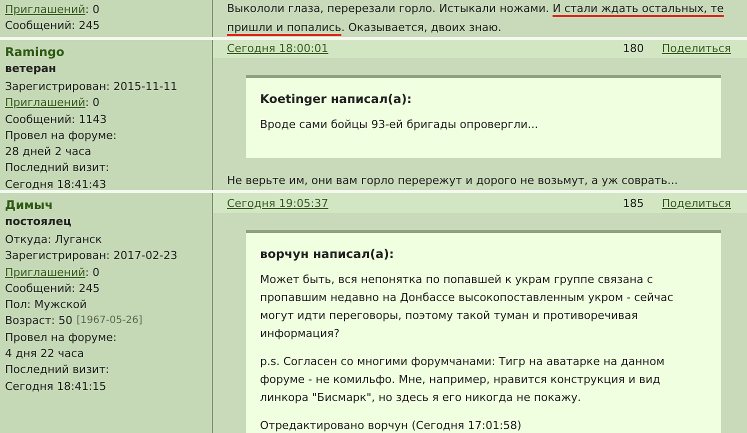  Describe the element at coordinates (277, 203) in the screenshot. I see `post-date-link: Сегодня 19:05:37` at that location.